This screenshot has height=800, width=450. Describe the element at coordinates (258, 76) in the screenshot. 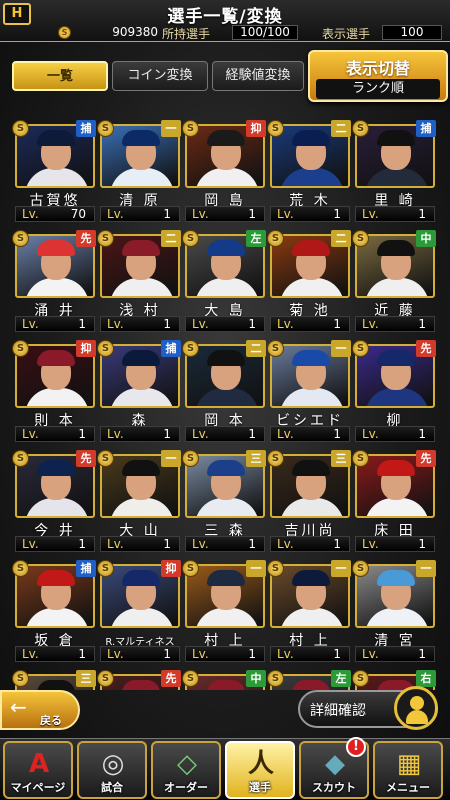

I see `tab-exp-convert: 経験値変換` at that location.